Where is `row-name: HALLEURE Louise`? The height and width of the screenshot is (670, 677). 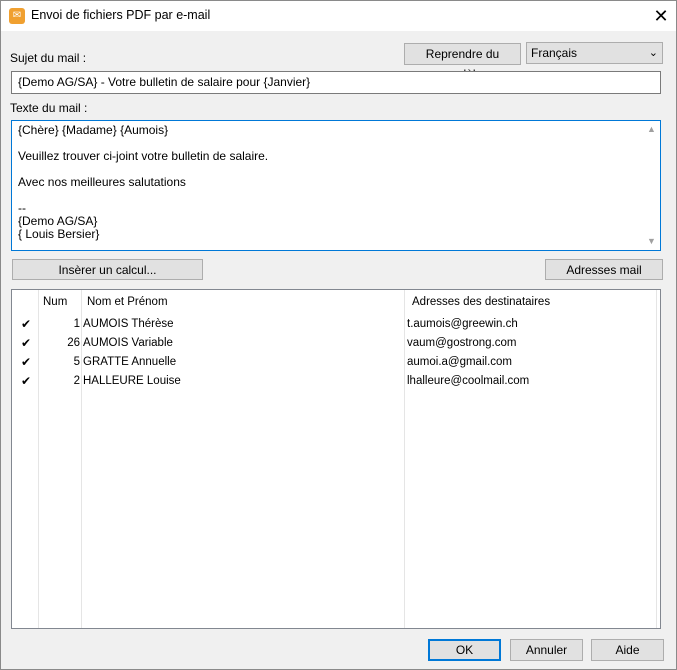 row-name: HALLEURE Louise is located at coordinates (132, 381).